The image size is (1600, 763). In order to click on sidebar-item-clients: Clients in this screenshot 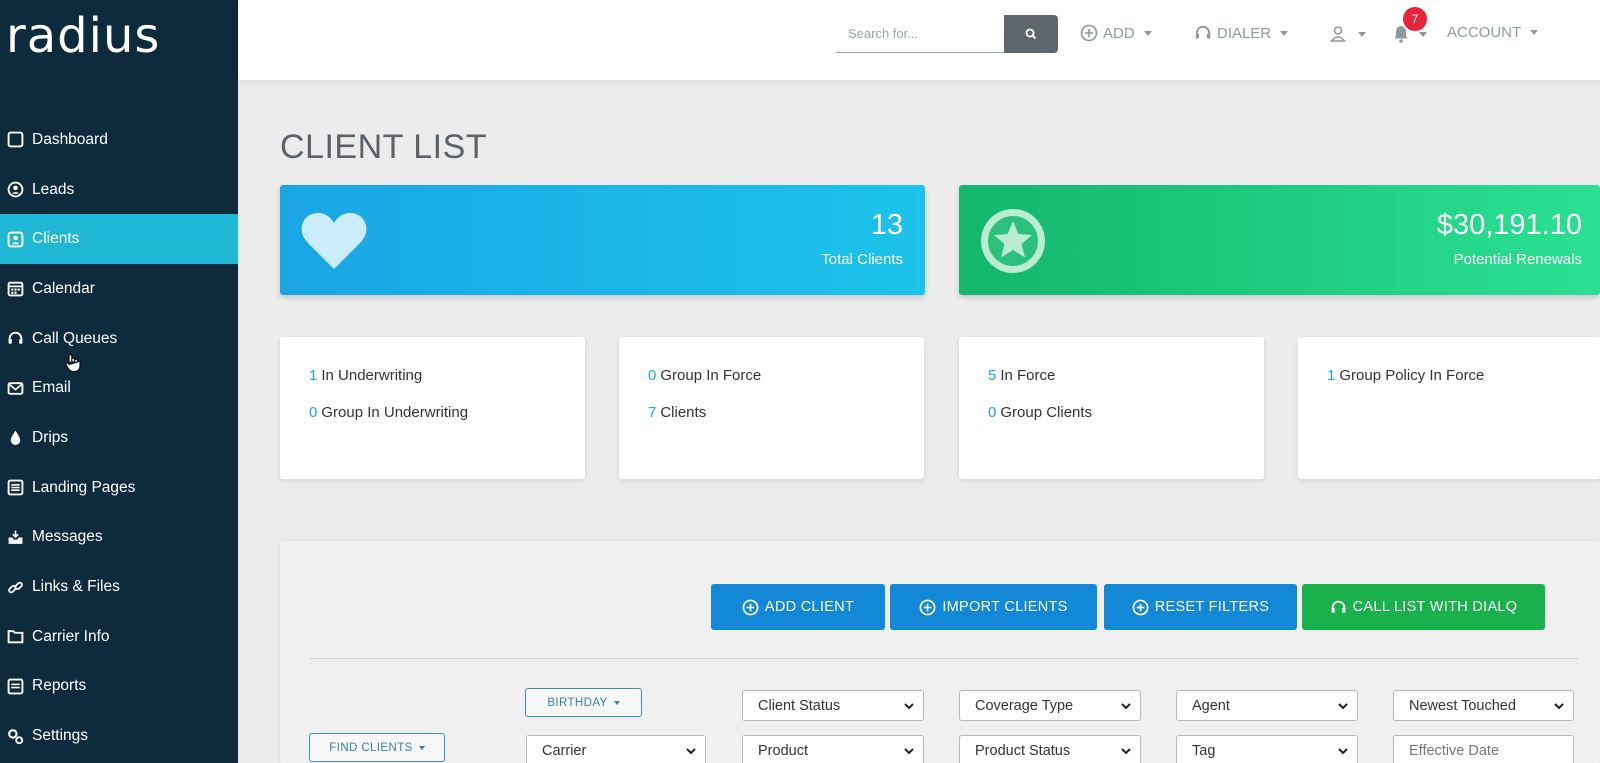, I will do `click(119, 293)`.